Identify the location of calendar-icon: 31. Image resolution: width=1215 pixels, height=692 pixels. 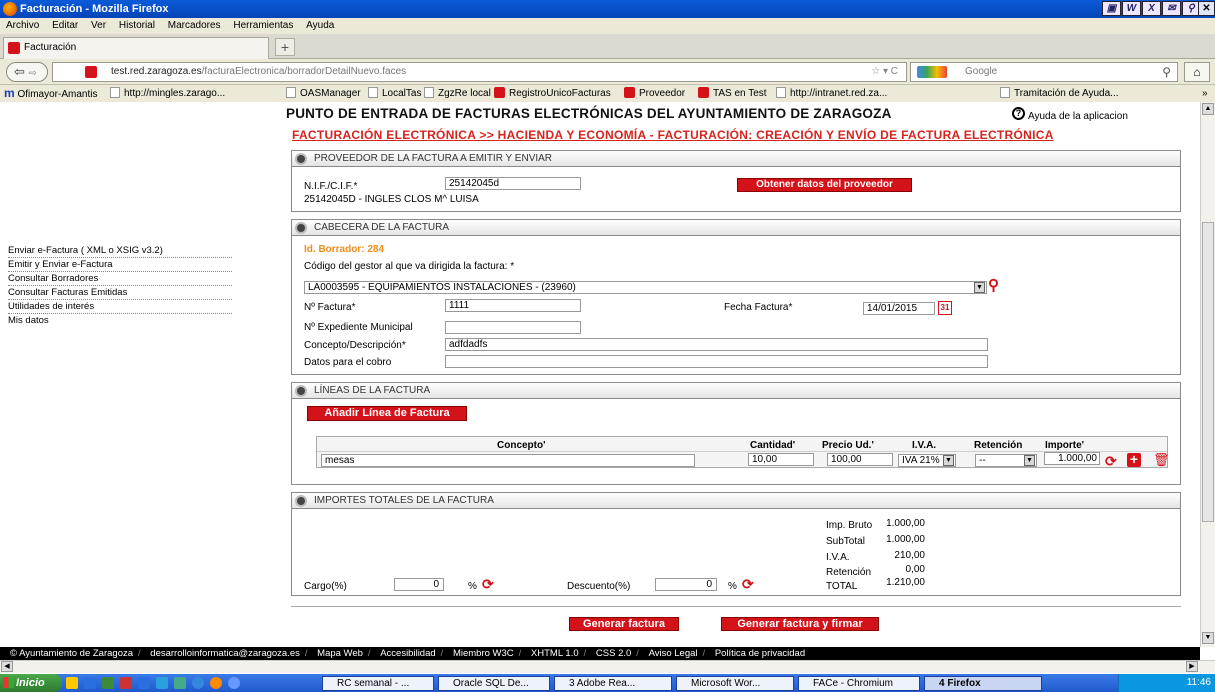
(945, 308).